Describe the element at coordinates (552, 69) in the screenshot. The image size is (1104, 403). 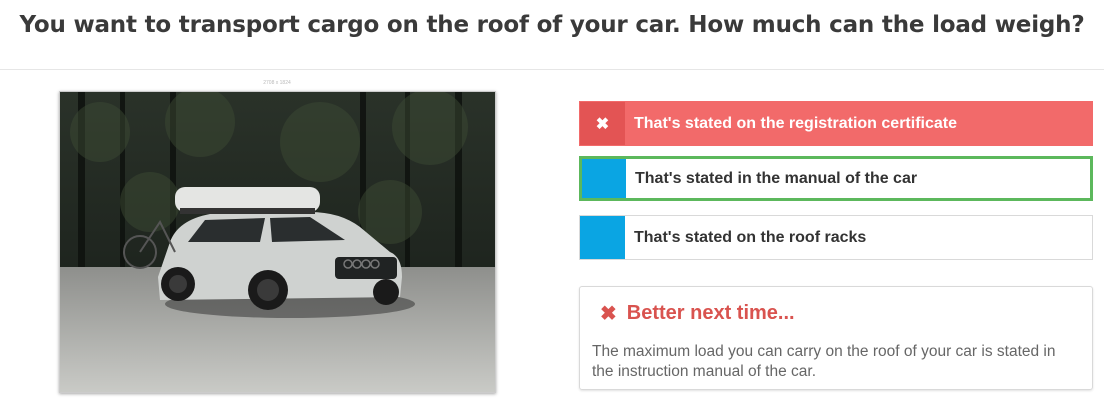
I see `header-divider` at that location.